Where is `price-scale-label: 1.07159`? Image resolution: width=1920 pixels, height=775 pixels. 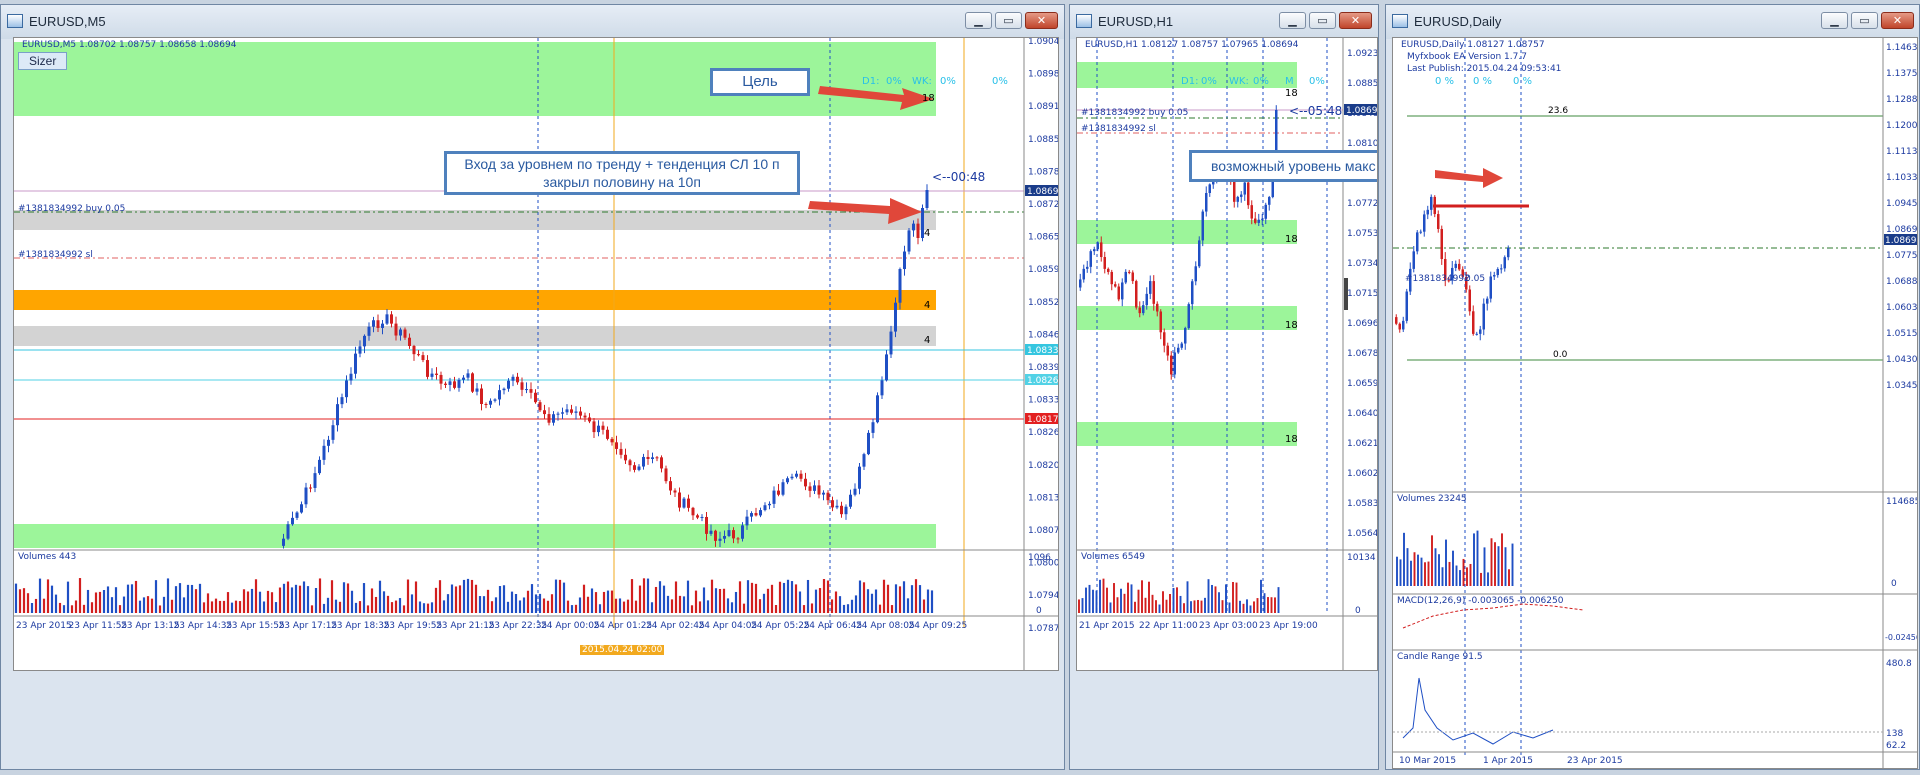 price-scale-label: 1.07159 is located at coordinates (1362, 294).